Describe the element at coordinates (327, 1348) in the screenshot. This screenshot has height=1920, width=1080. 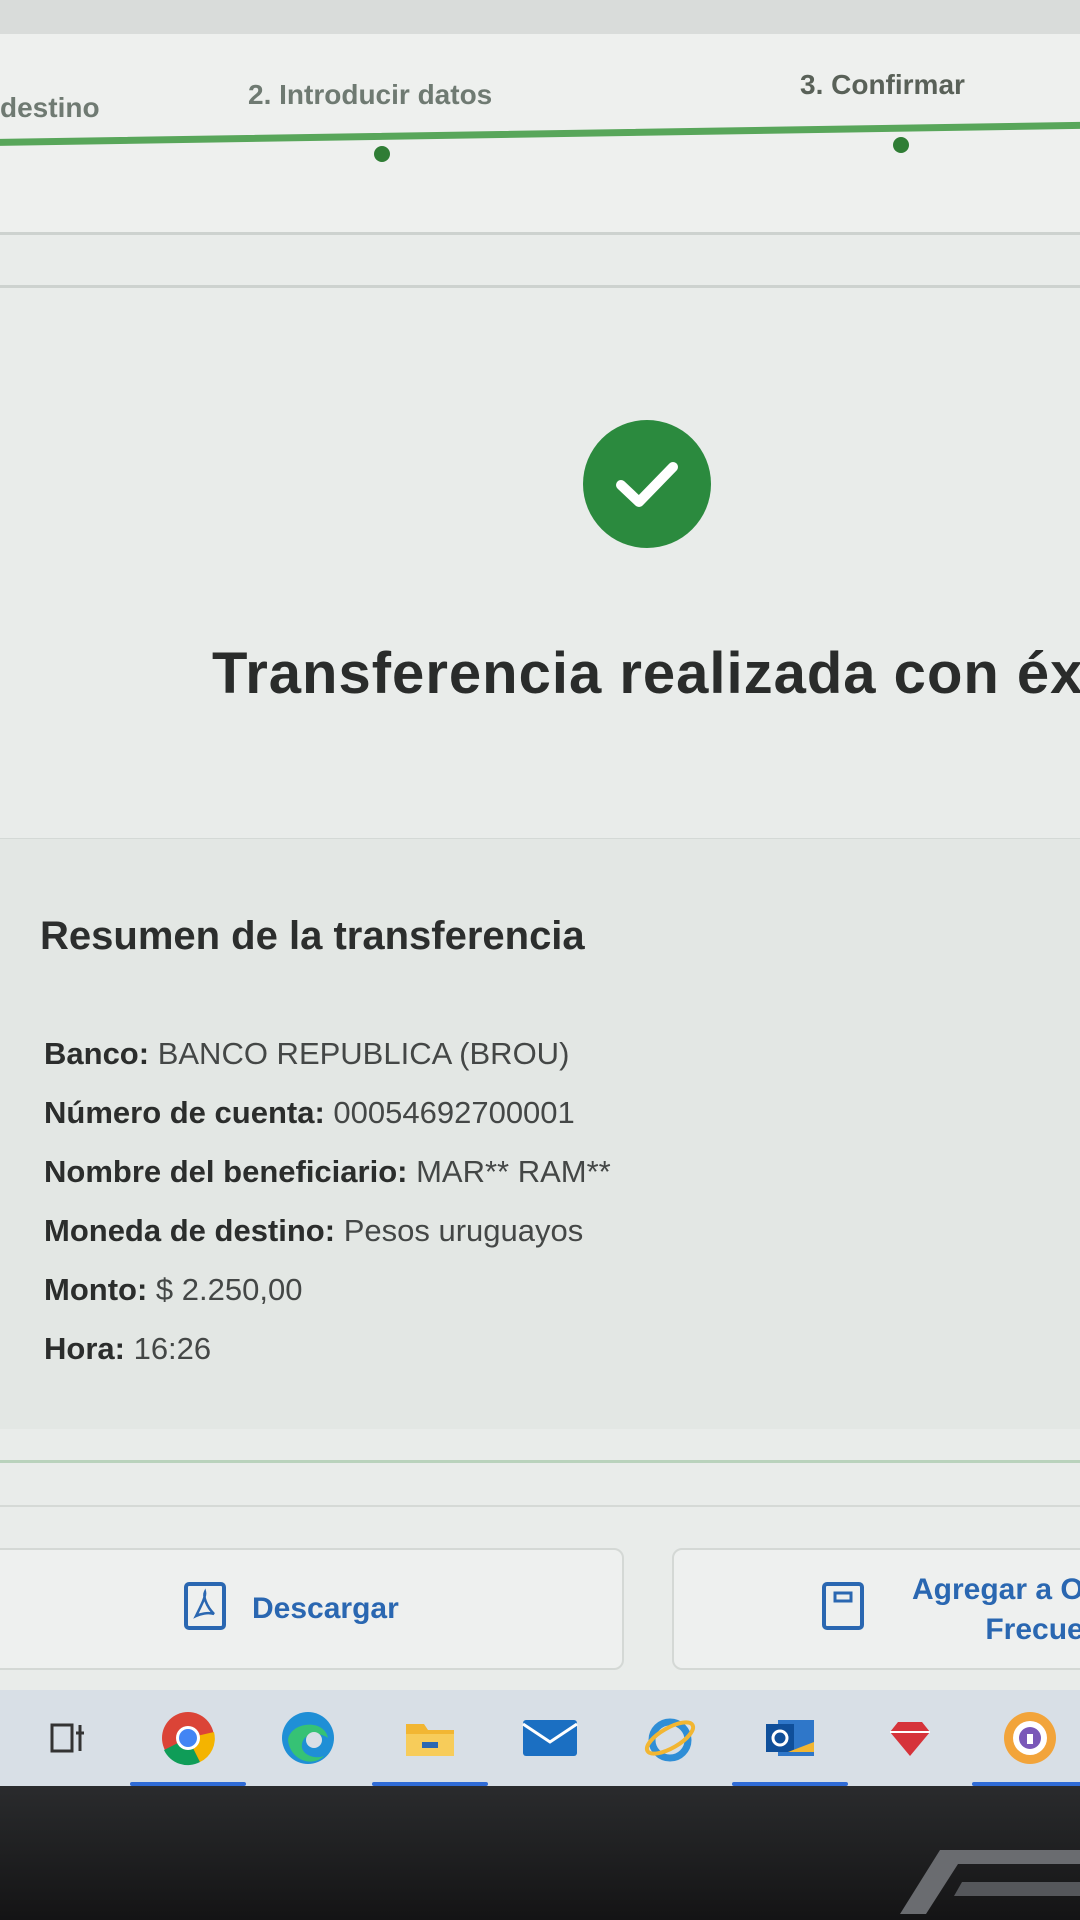
I see `summary-row-time: Hora: 16:26` at that location.